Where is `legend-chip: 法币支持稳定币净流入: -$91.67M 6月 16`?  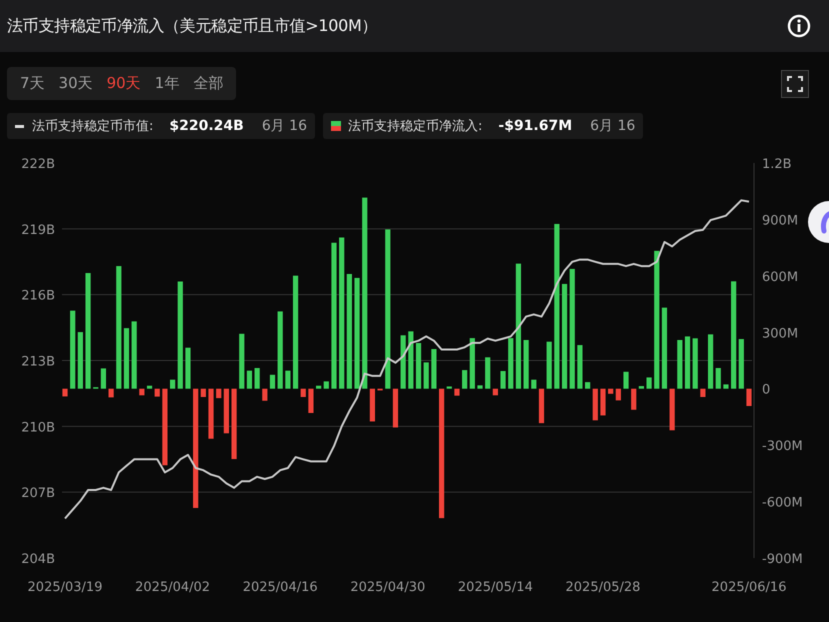
legend-chip: 法币支持稳定币净流入: -$91.67M 6月 16 is located at coordinates (483, 126).